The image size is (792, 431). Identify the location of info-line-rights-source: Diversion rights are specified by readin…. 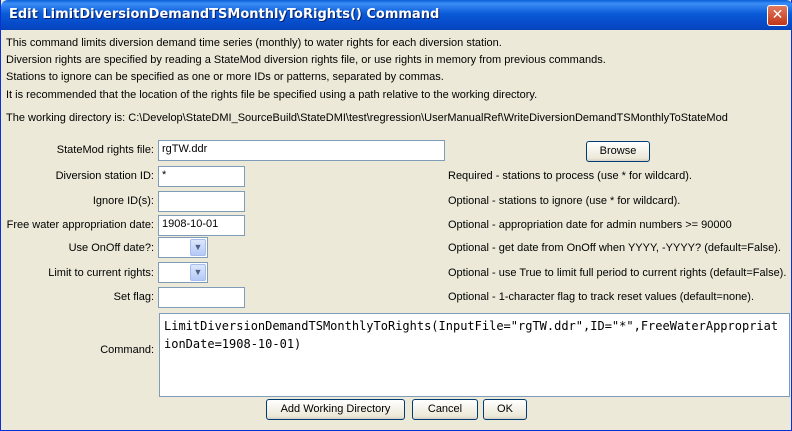
(306, 60).